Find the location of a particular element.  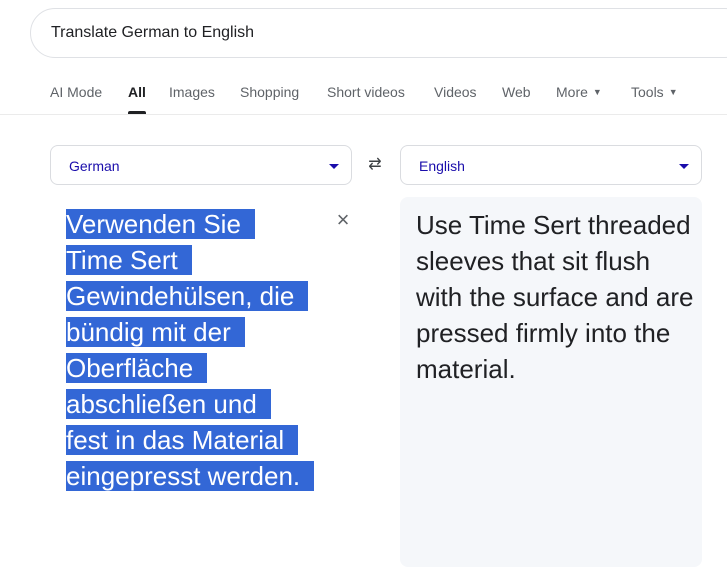

source-line: abschließen und is located at coordinates (168, 404).